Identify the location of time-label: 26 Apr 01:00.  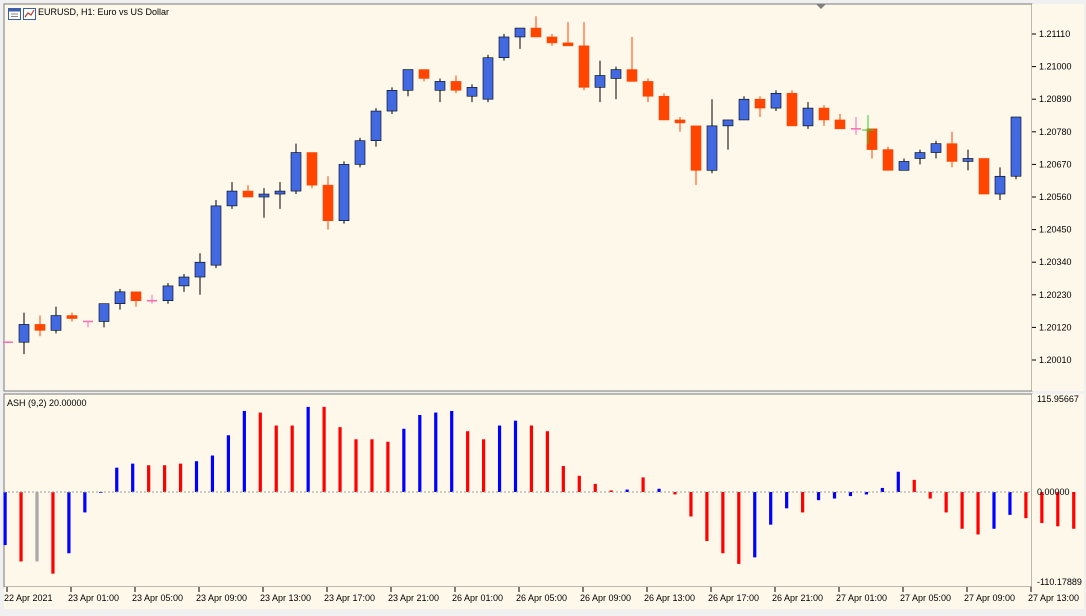
(477, 598).